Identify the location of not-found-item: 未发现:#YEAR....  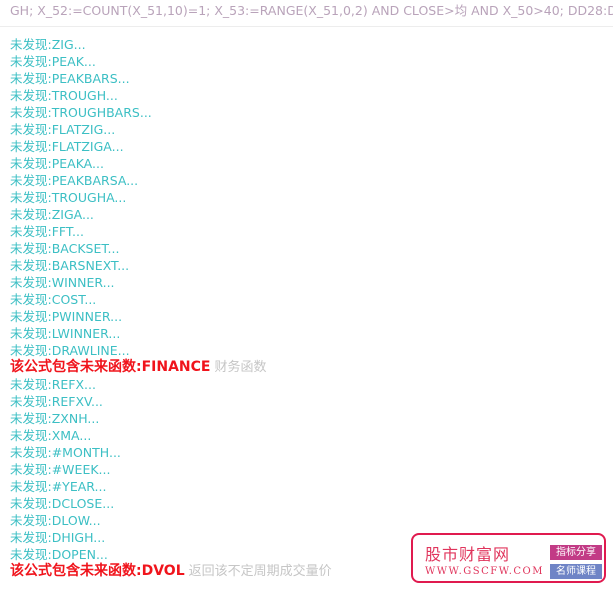
(58, 486).